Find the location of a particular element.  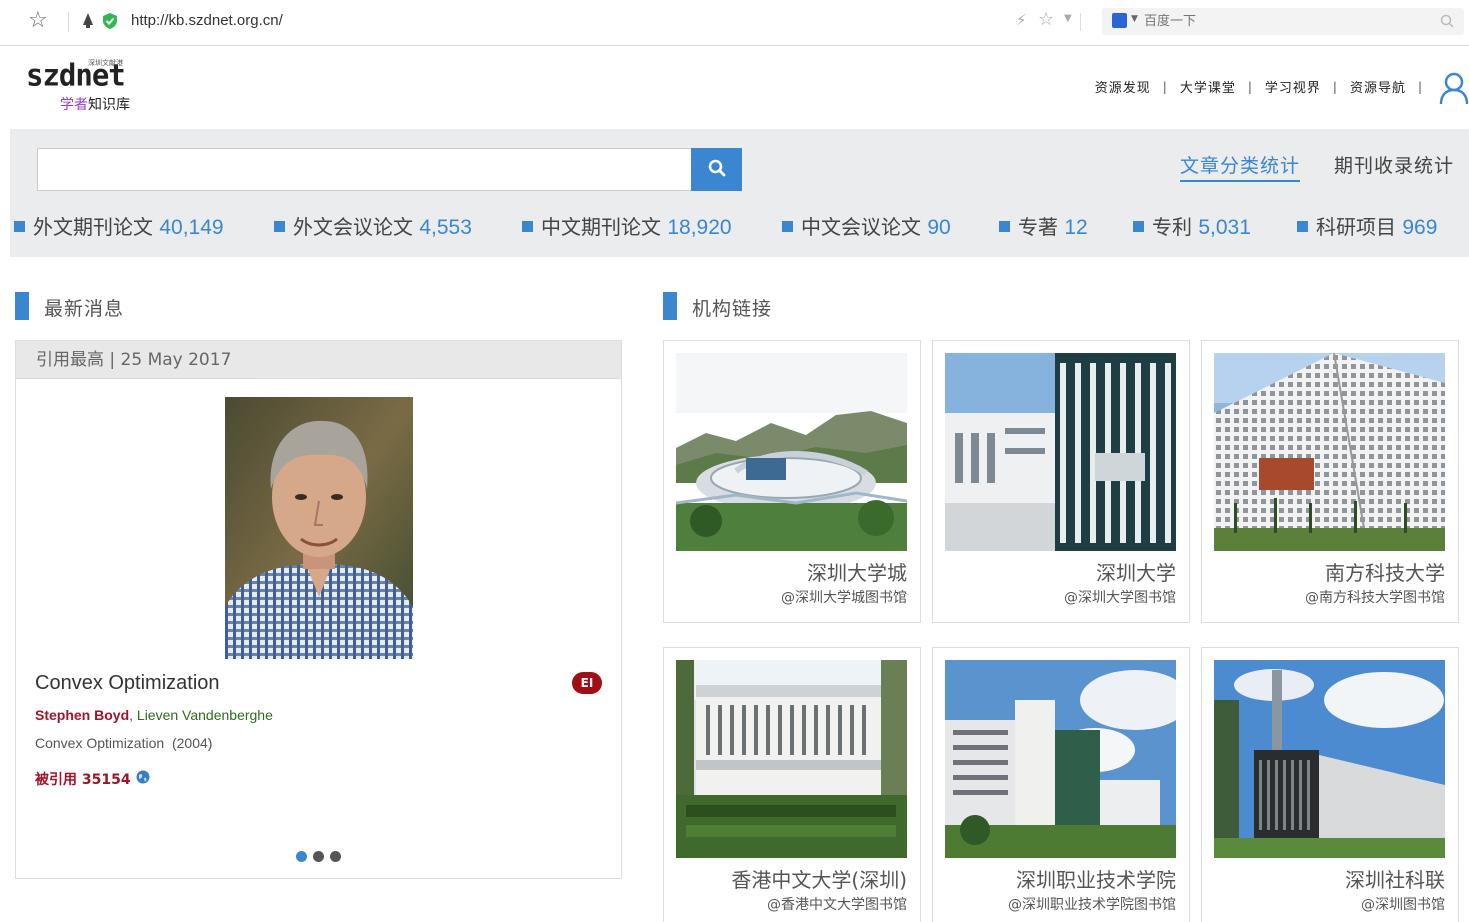

institution-name: 深圳社科联 is located at coordinates (1395, 878).